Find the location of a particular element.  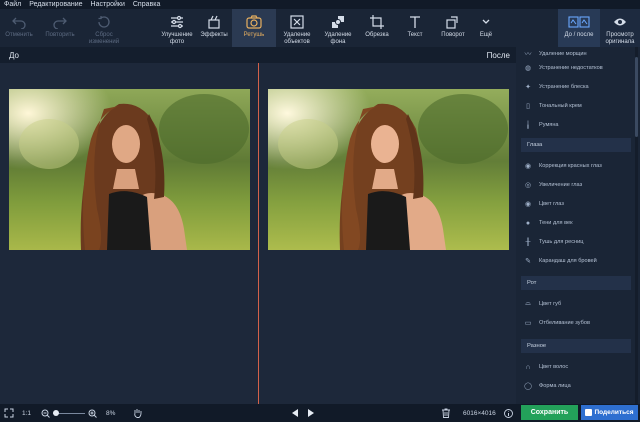

before-photo is located at coordinates (129, 169).